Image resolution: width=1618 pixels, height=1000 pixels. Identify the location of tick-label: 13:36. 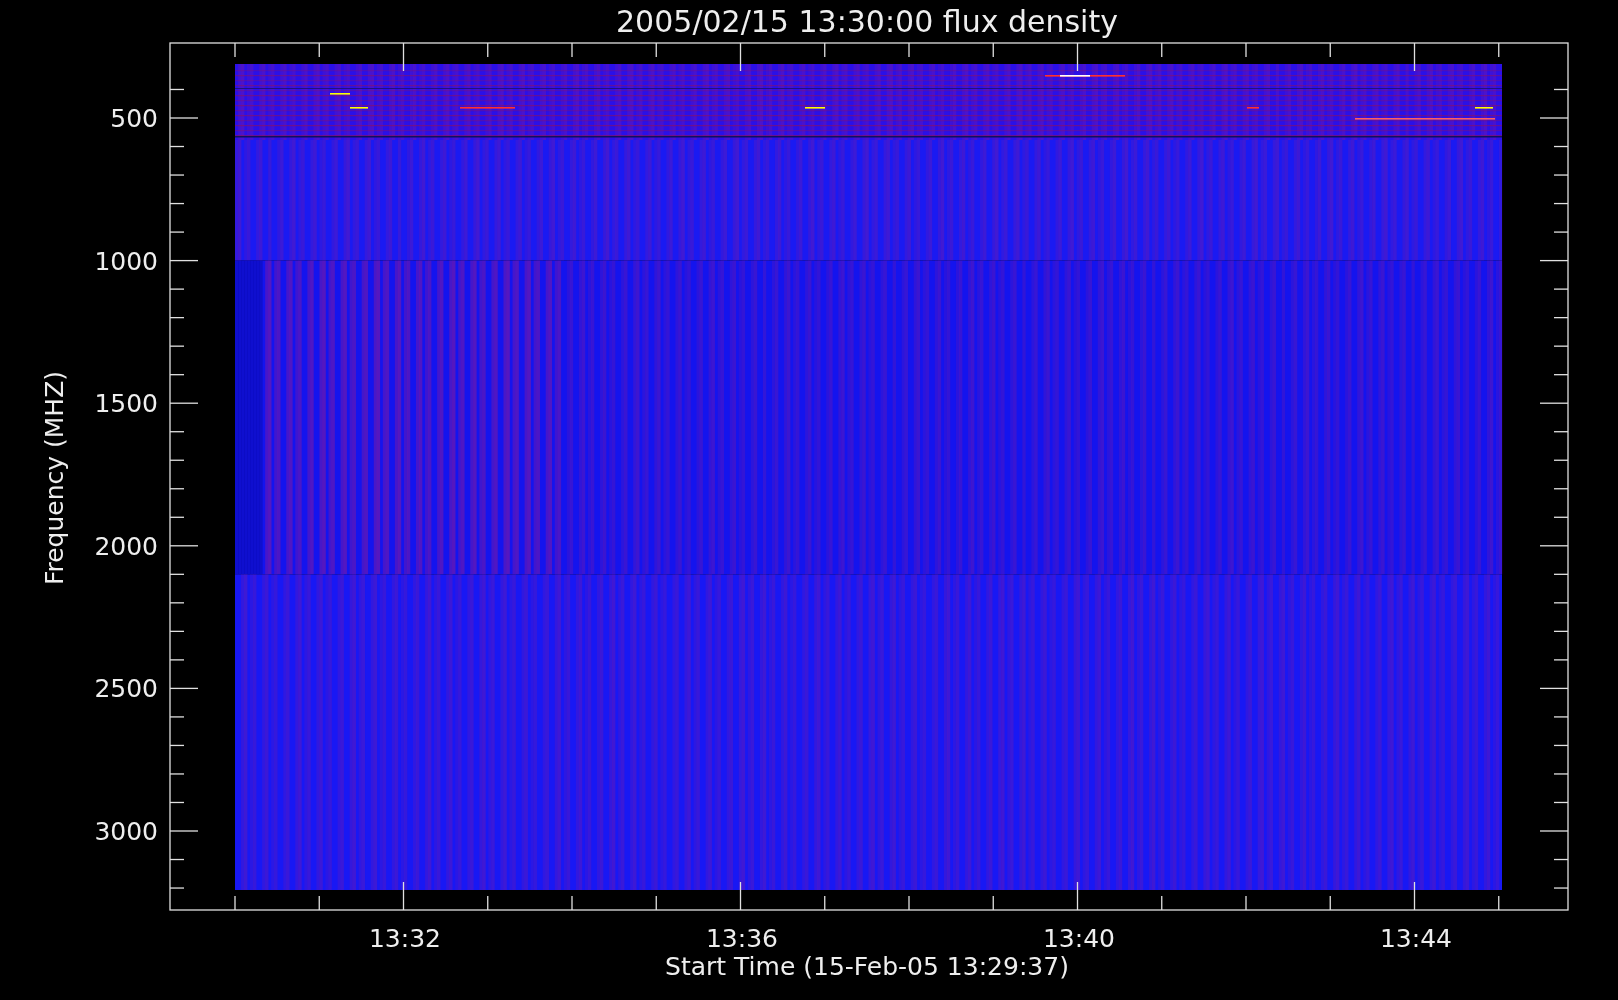
(742, 938).